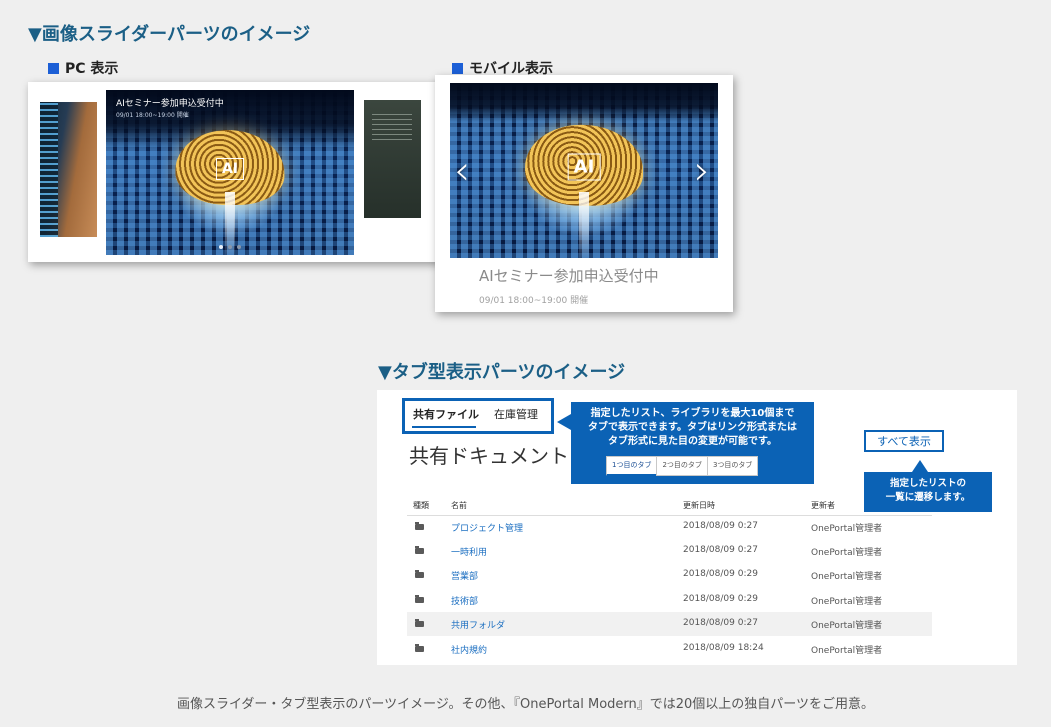  What do you see at coordinates (392, 159) in the screenshot?
I see `next-slide-thumbnail` at bounding box center [392, 159].